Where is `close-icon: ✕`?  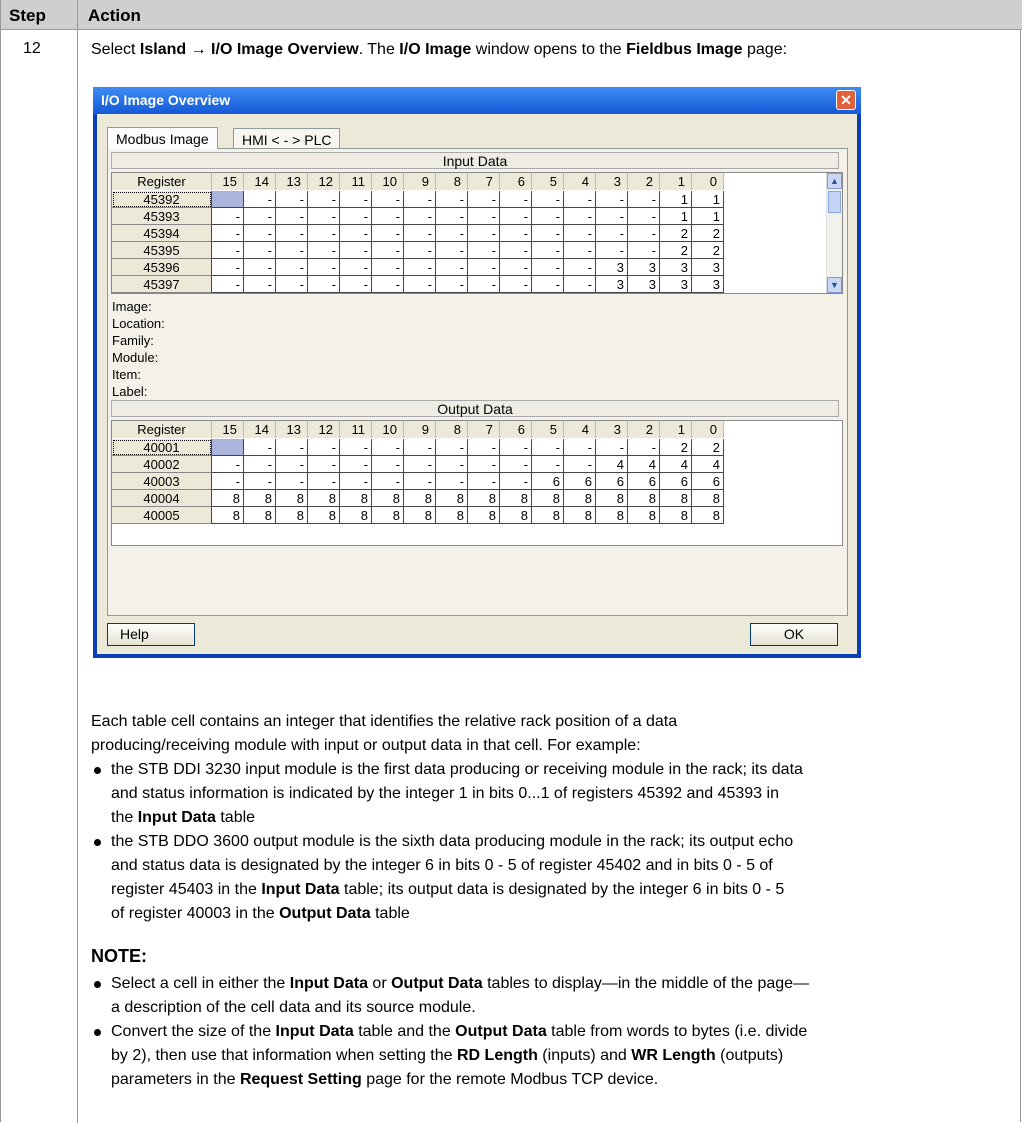 close-icon: ✕ is located at coordinates (846, 100).